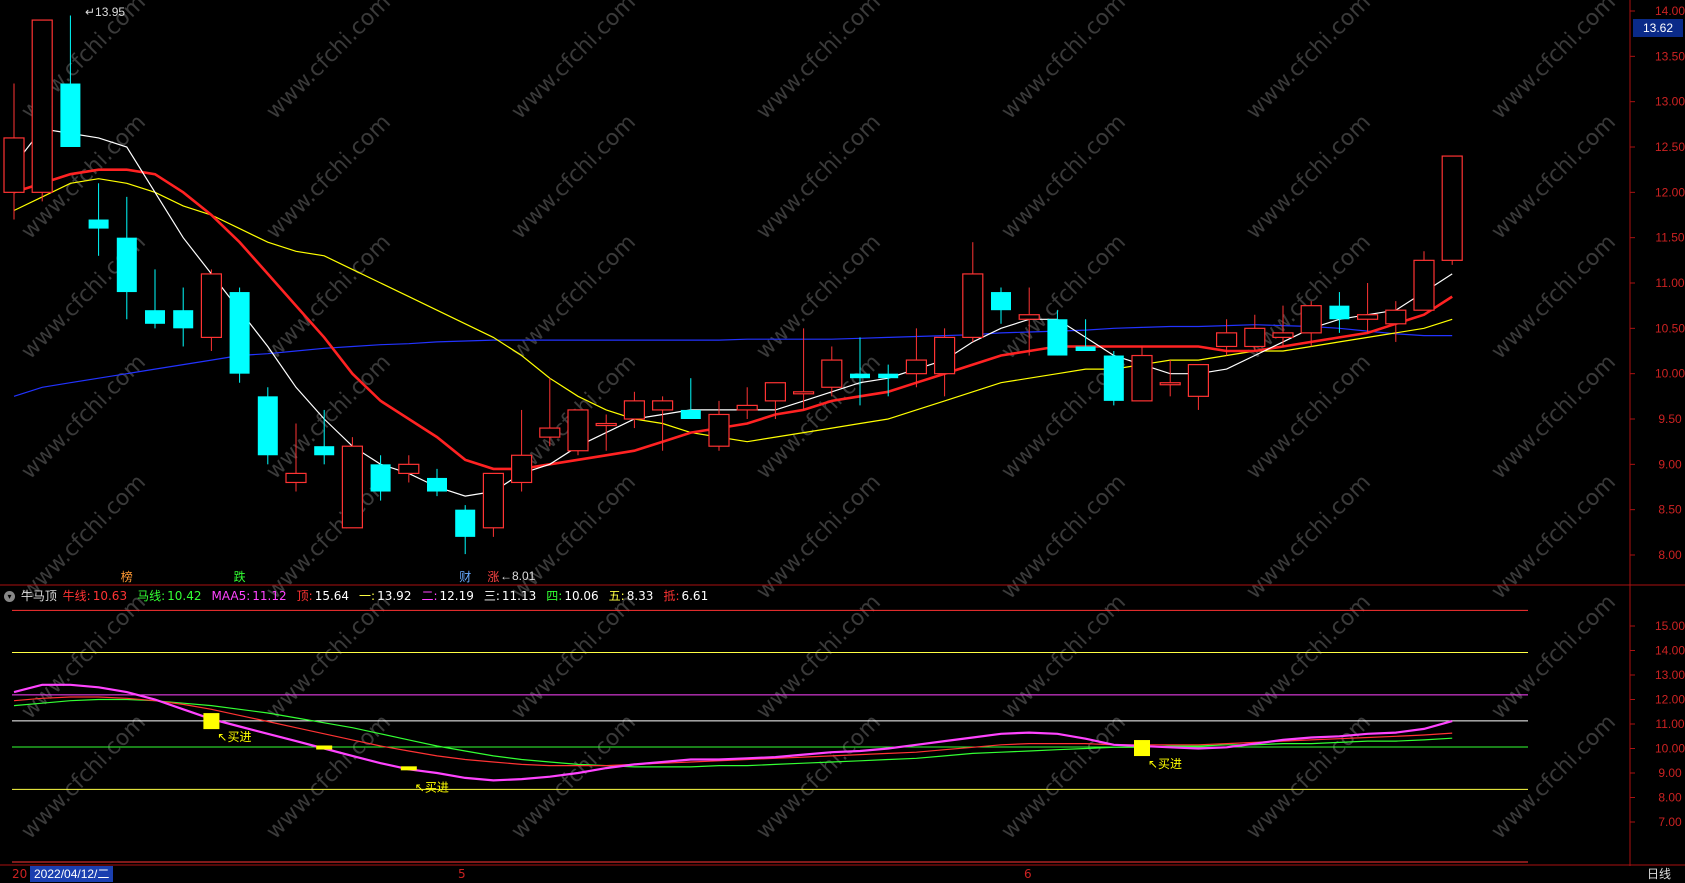 This screenshot has height=883, width=1685. Describe the element at coordinates (1670, 374) in the screenshot. I see `price-tick-label: 10.00` at that location.